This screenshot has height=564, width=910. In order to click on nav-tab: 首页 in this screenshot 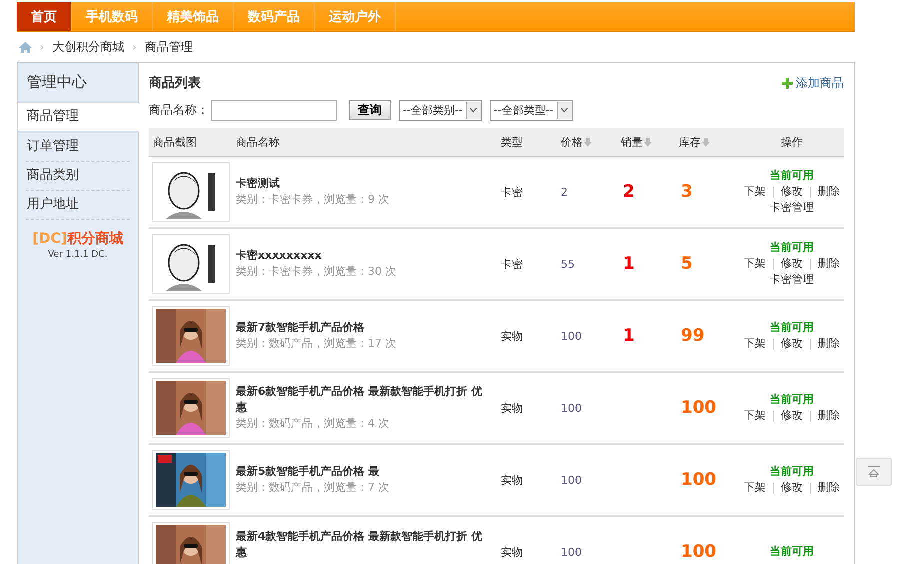, I will do `click(44, 16)`.